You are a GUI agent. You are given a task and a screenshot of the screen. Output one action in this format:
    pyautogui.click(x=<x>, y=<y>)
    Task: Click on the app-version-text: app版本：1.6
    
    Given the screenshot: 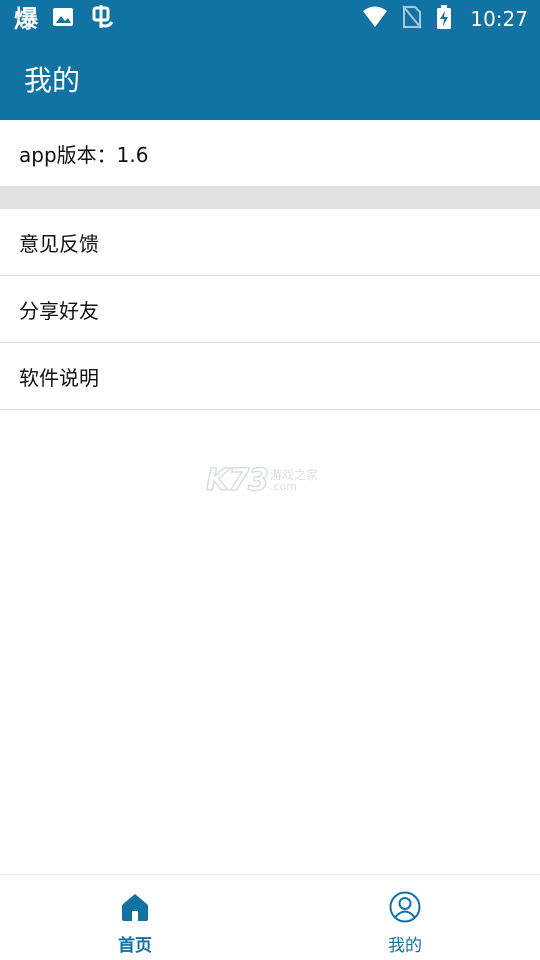 What is the action you would take?
    pyautogui.click(x=84, y=154)
    